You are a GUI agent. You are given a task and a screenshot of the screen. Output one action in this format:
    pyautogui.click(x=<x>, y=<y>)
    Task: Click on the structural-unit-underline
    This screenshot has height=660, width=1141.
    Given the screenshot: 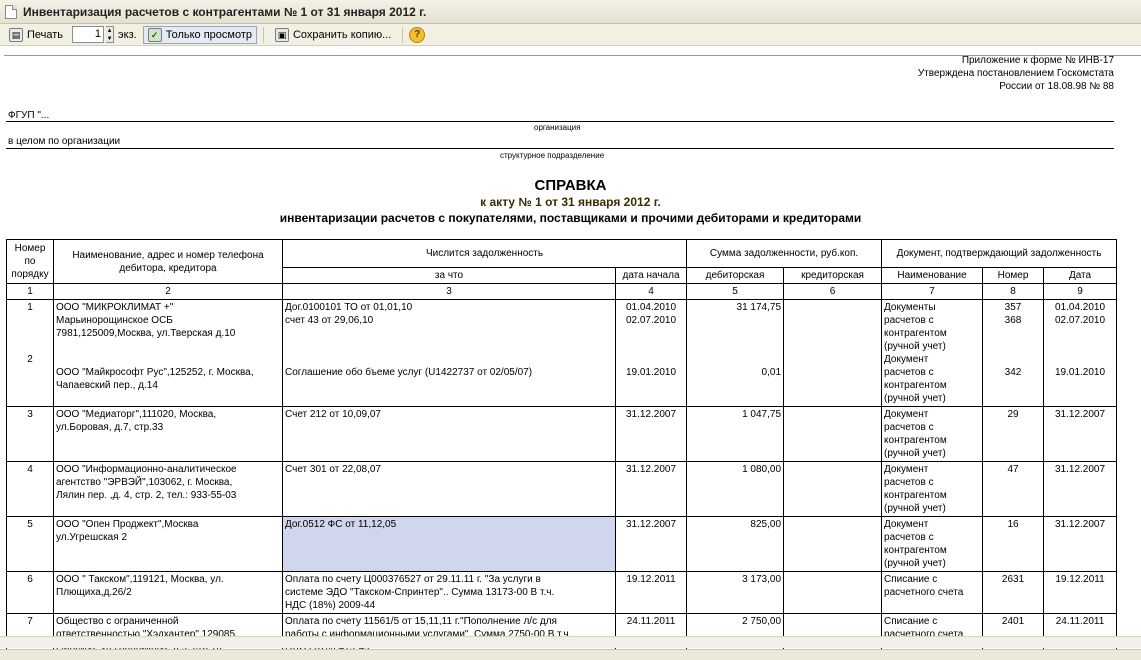 What is the action you would take?
    pyautogui.click(x=560, y=148)
    